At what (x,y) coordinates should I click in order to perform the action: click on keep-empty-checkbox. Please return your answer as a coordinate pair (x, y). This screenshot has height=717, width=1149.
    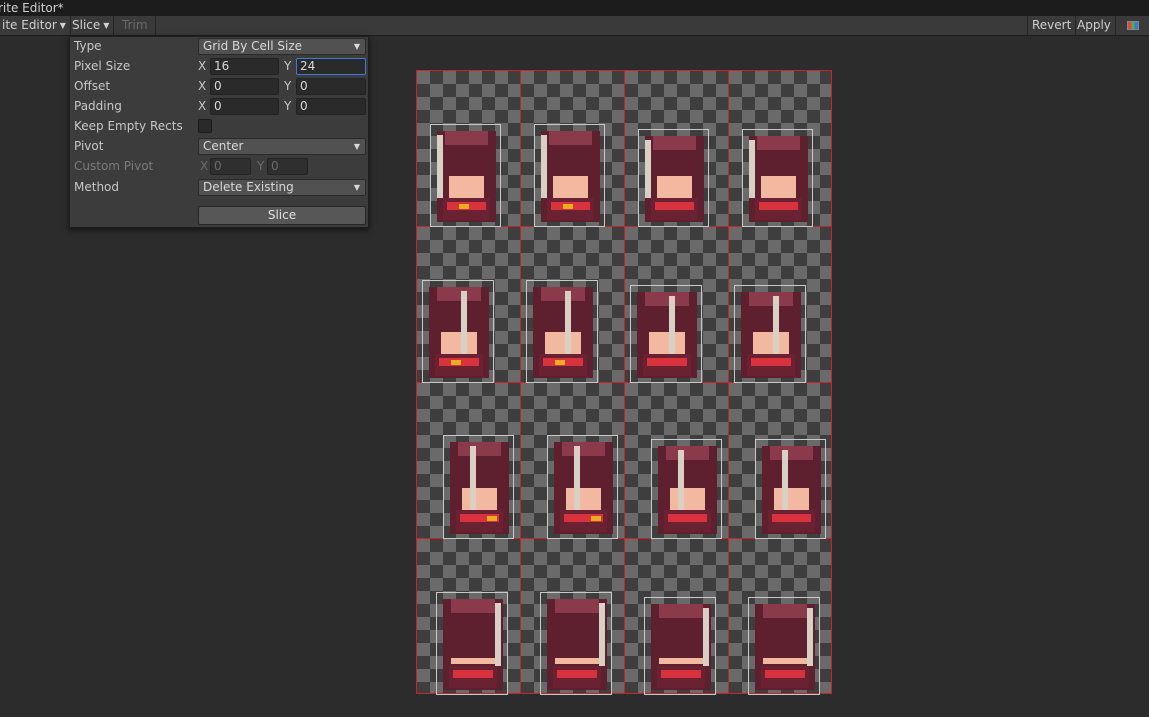
    Looking at the image, I should click on (205, 126).